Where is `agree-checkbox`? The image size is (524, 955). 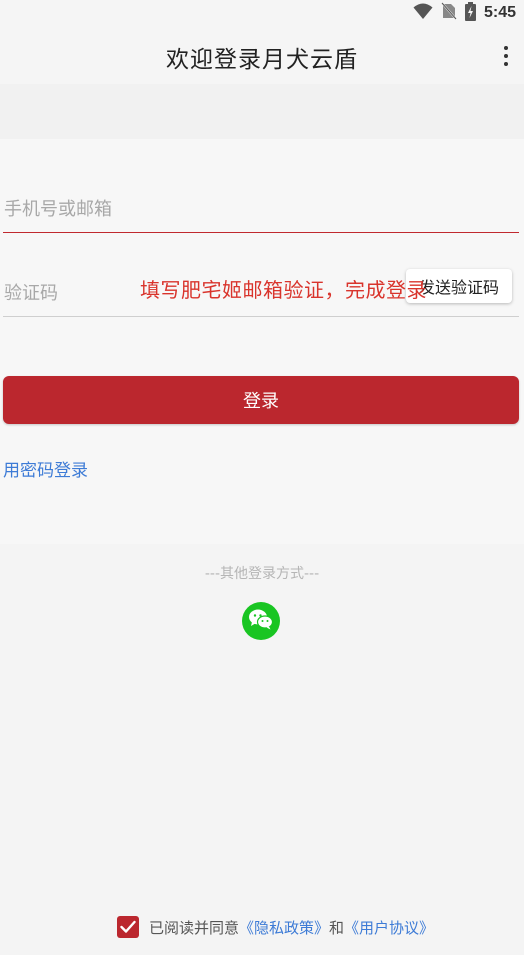 agree-checkbox is located at coordinates (128, 927).